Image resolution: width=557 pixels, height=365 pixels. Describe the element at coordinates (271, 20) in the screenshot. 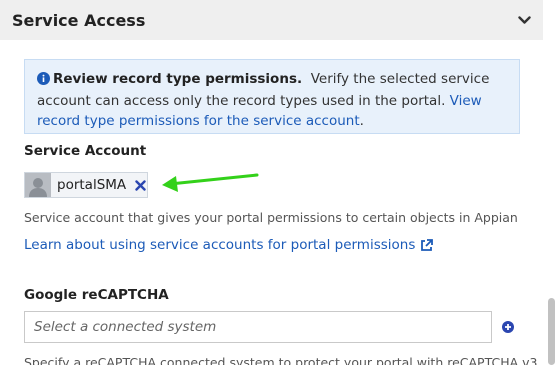

I see `section-header: Service Access` at that location.